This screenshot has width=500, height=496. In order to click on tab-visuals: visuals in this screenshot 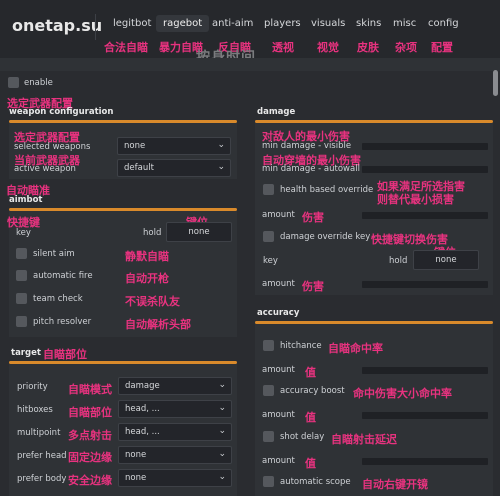, I will do `click(328, 23)`.